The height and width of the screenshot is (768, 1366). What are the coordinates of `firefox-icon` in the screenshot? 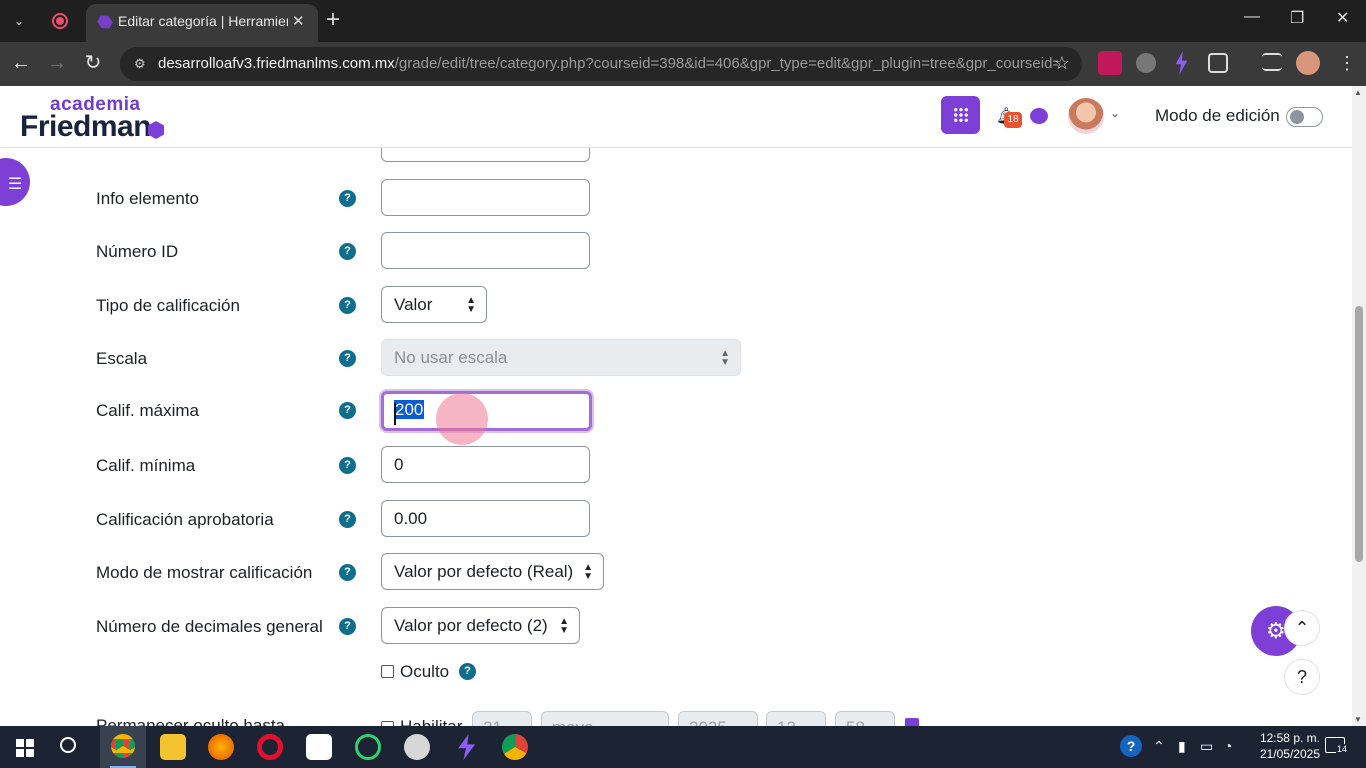 It's located at (221, 747).